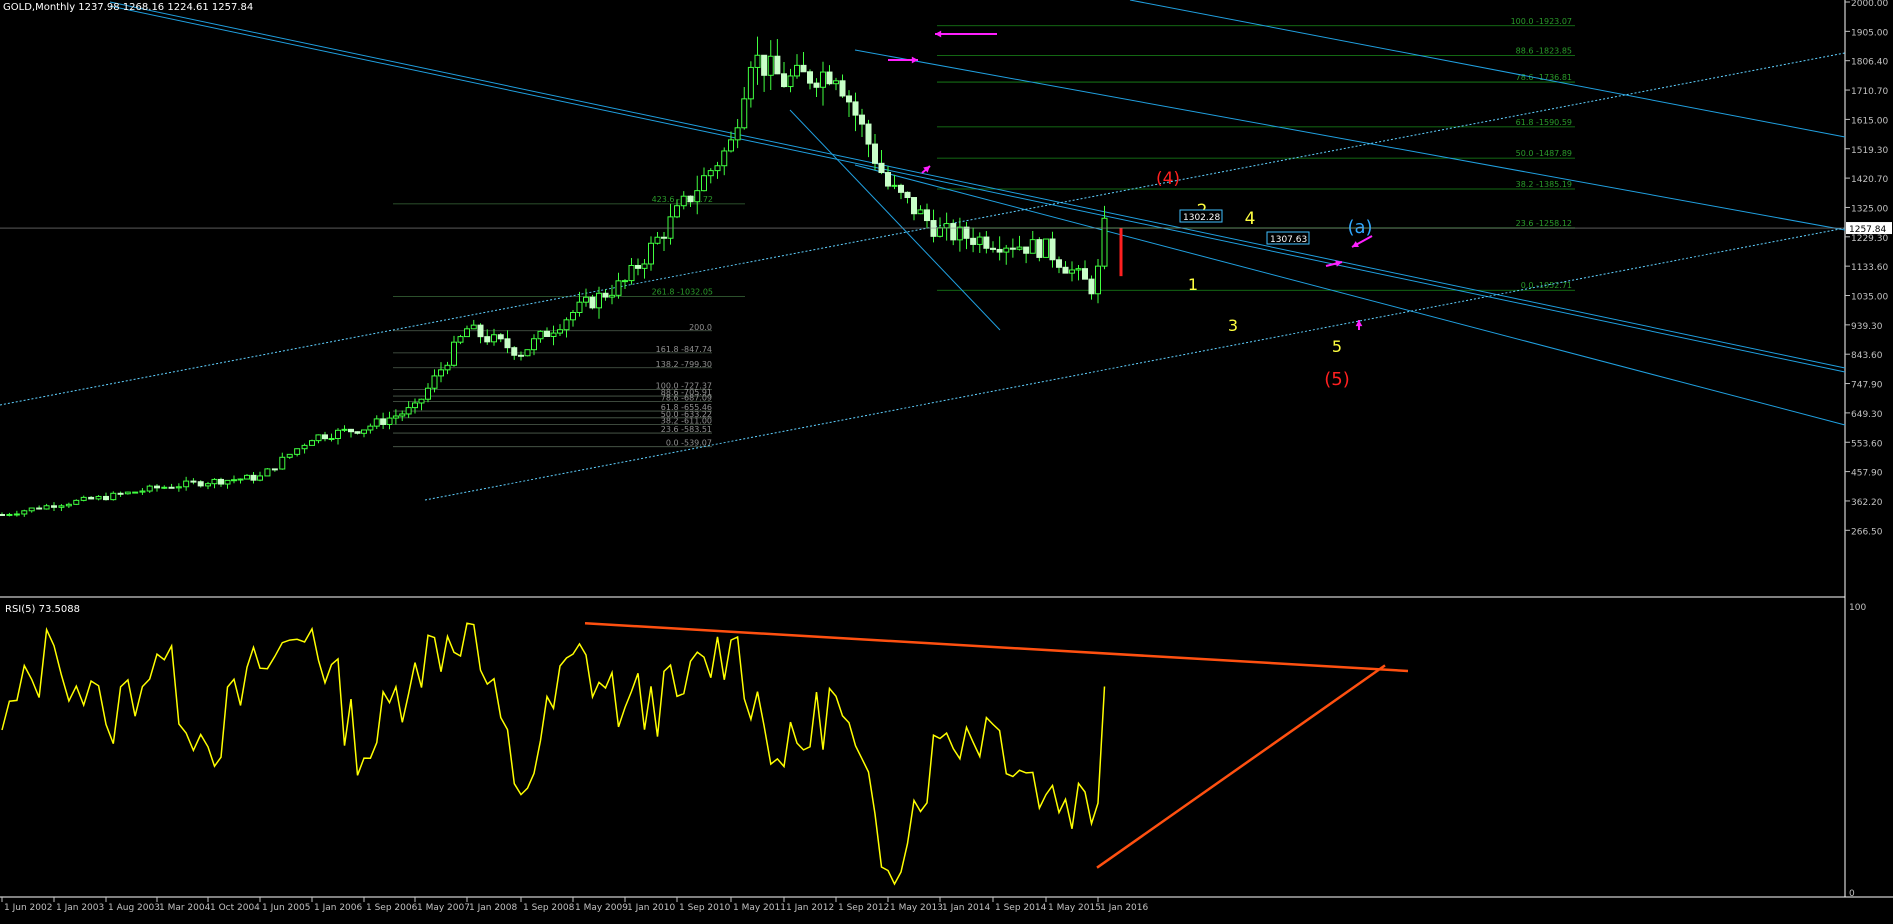 The width and height of the screenshot is (1893, 924). Describe the element at coordinates (1869, 151) in the screenshot. I see `price-tick-label: 1519.30` at that location.